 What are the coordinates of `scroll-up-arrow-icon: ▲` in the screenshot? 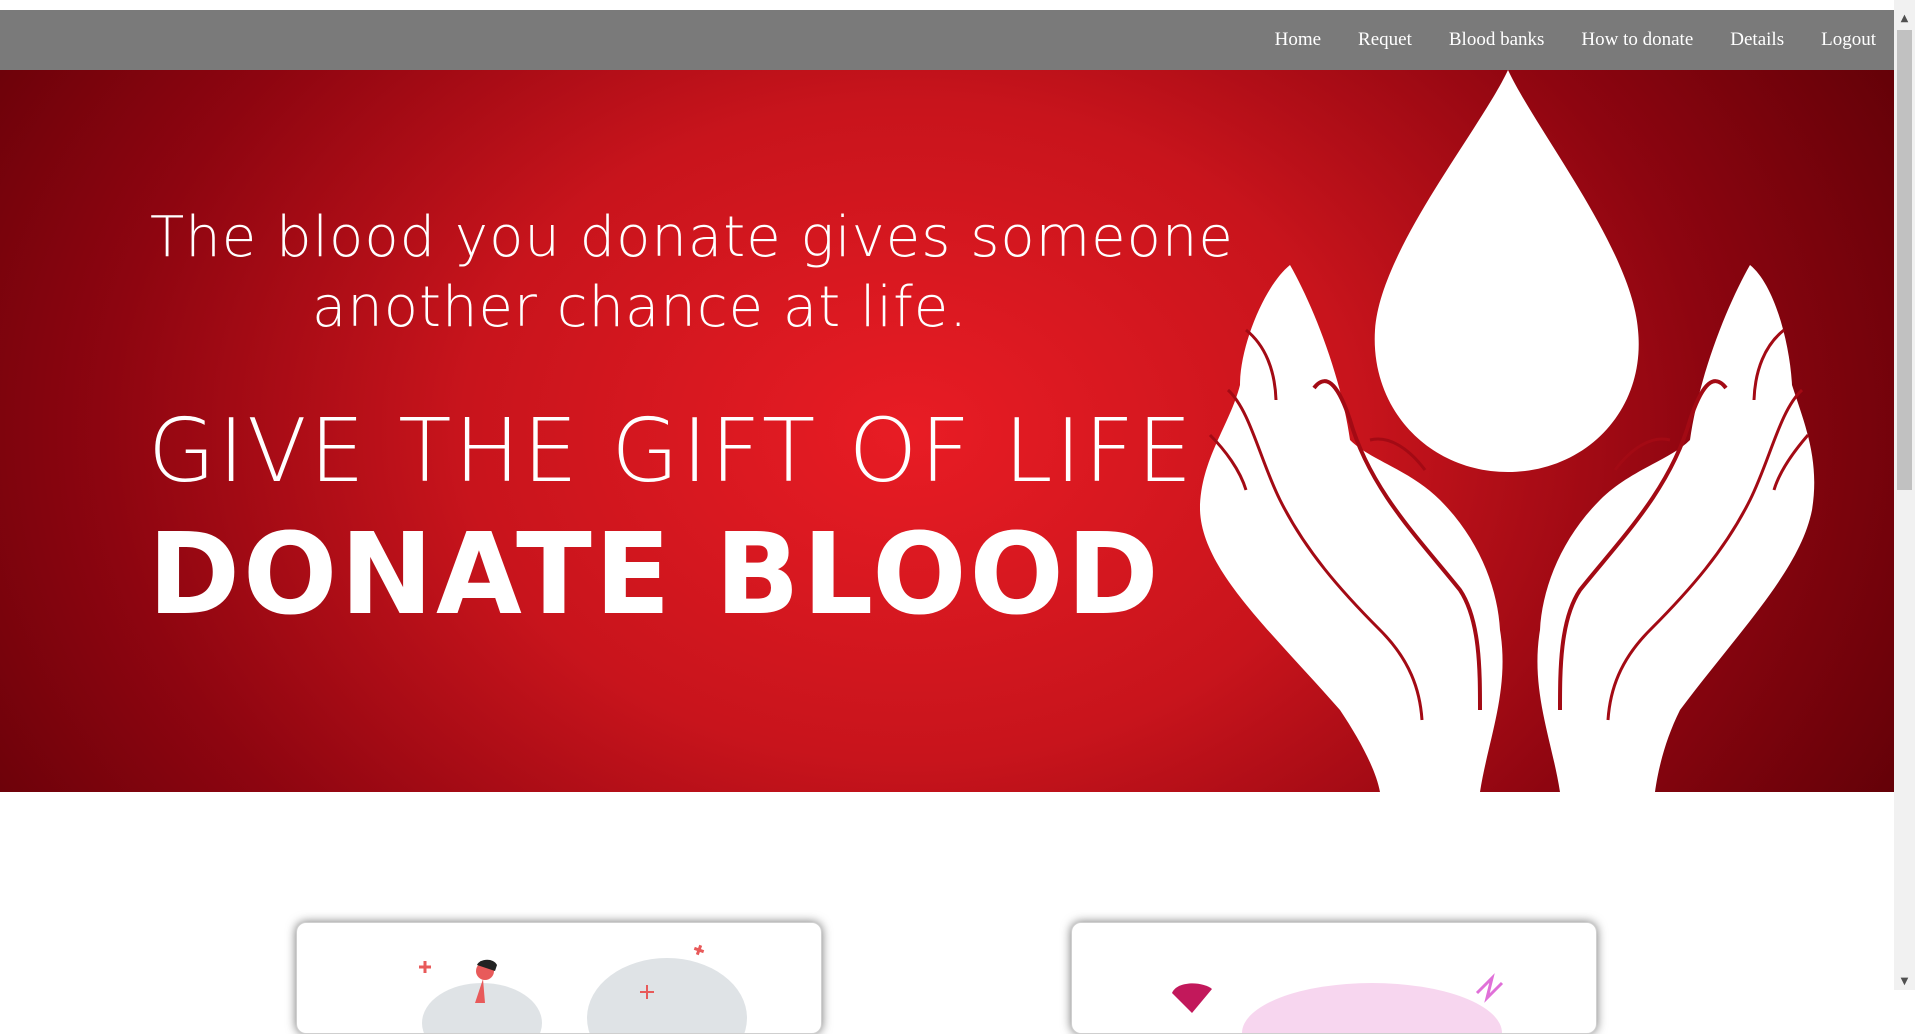 It's located at (1904, 18).